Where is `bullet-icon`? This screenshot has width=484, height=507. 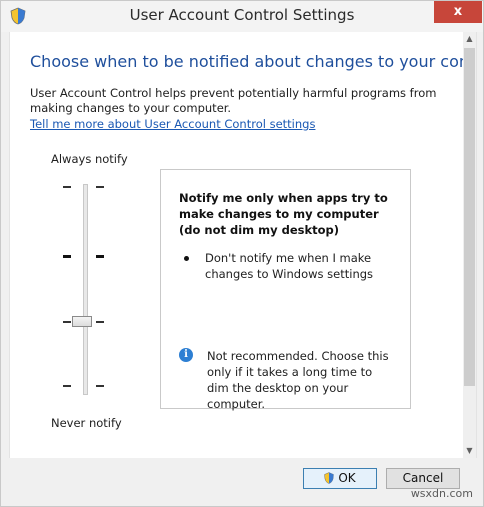
bullet-icon is located at coordinates (186, 258).